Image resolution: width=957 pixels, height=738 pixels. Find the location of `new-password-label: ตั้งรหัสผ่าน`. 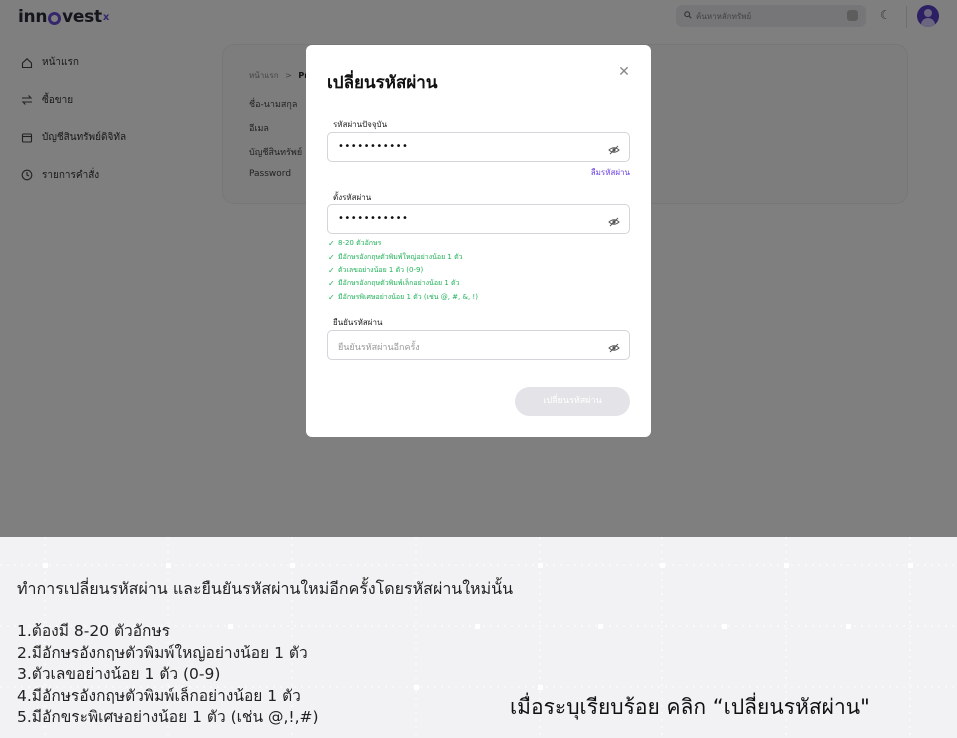

new-password-label: ตั้งรหัสผ่าน is located at coordinates (352, 197).